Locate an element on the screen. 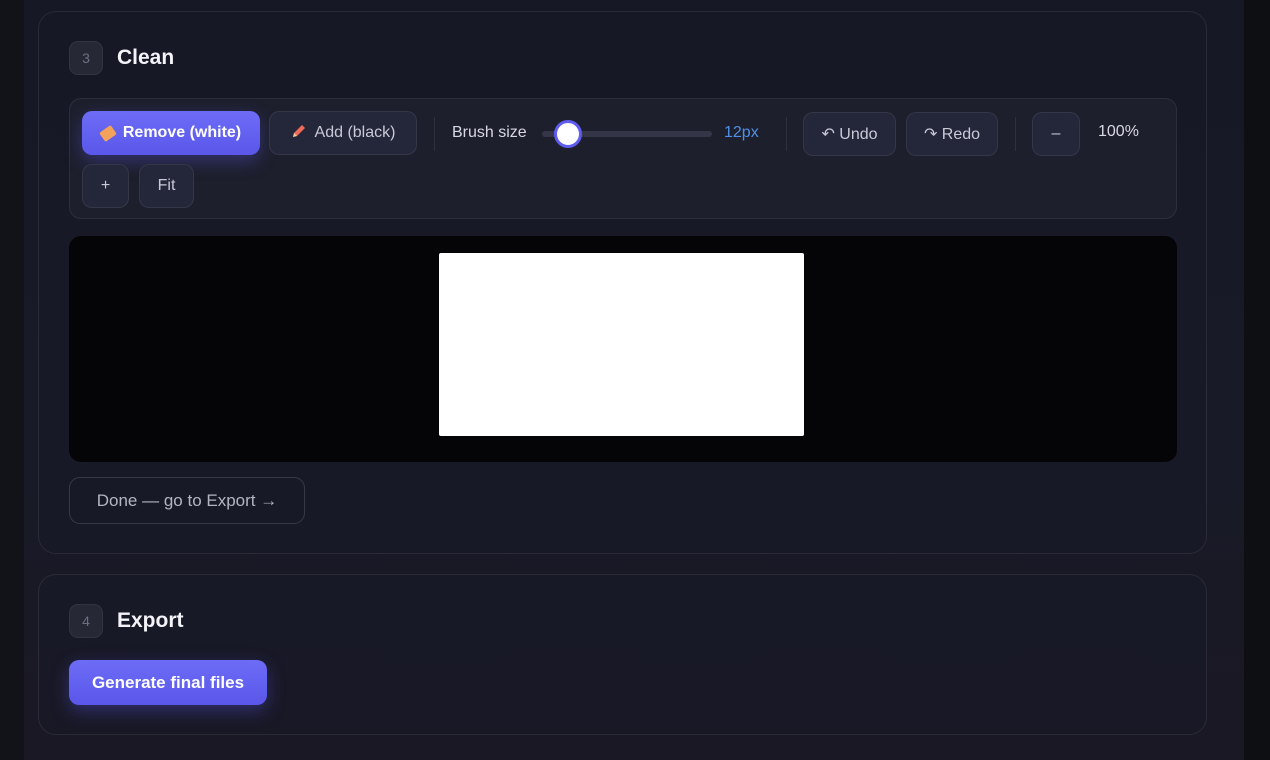 The image size is (1270, 760). generate-final-files-button: Generate final files is located at coordinates (168, 682).